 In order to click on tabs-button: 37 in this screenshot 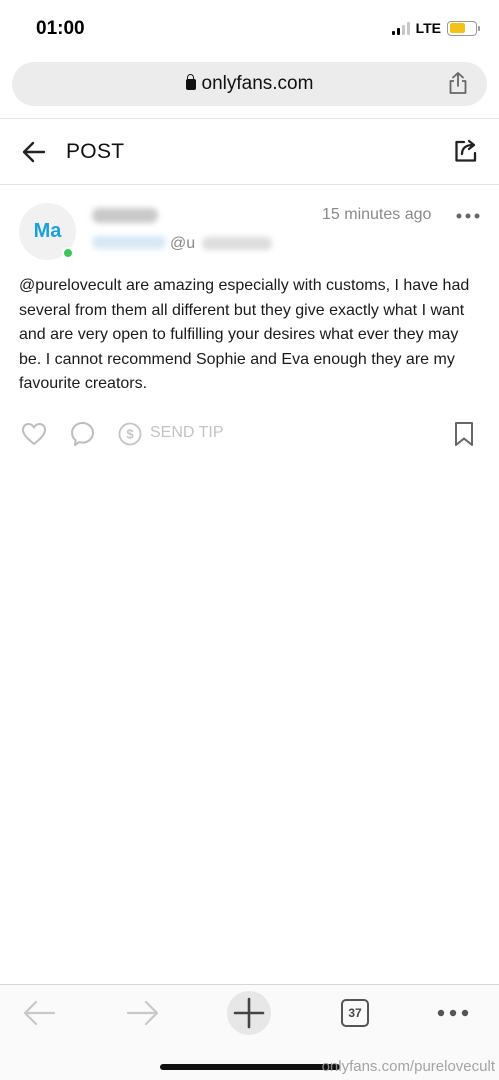, I will do `click(355, 1013)`.